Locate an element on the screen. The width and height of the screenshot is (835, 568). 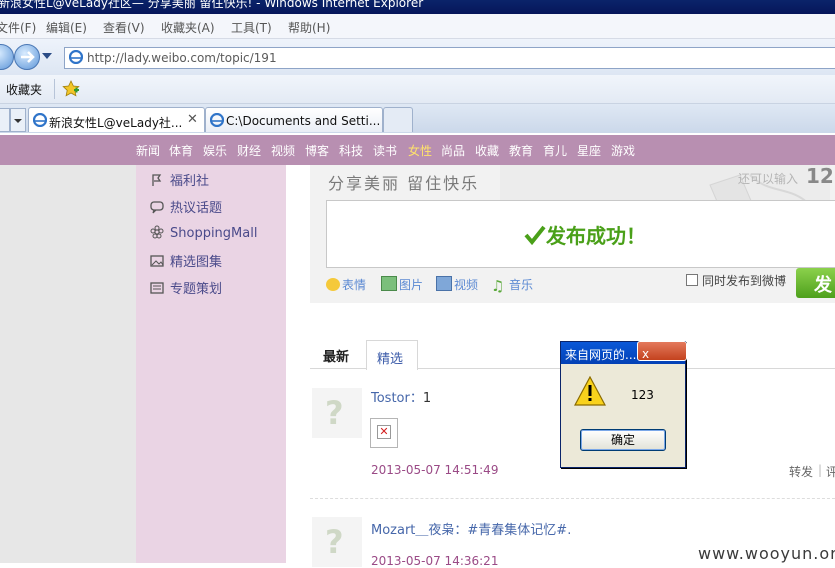
sidebar-item-welfare: 福利社 is located at coordinates (179, 179).